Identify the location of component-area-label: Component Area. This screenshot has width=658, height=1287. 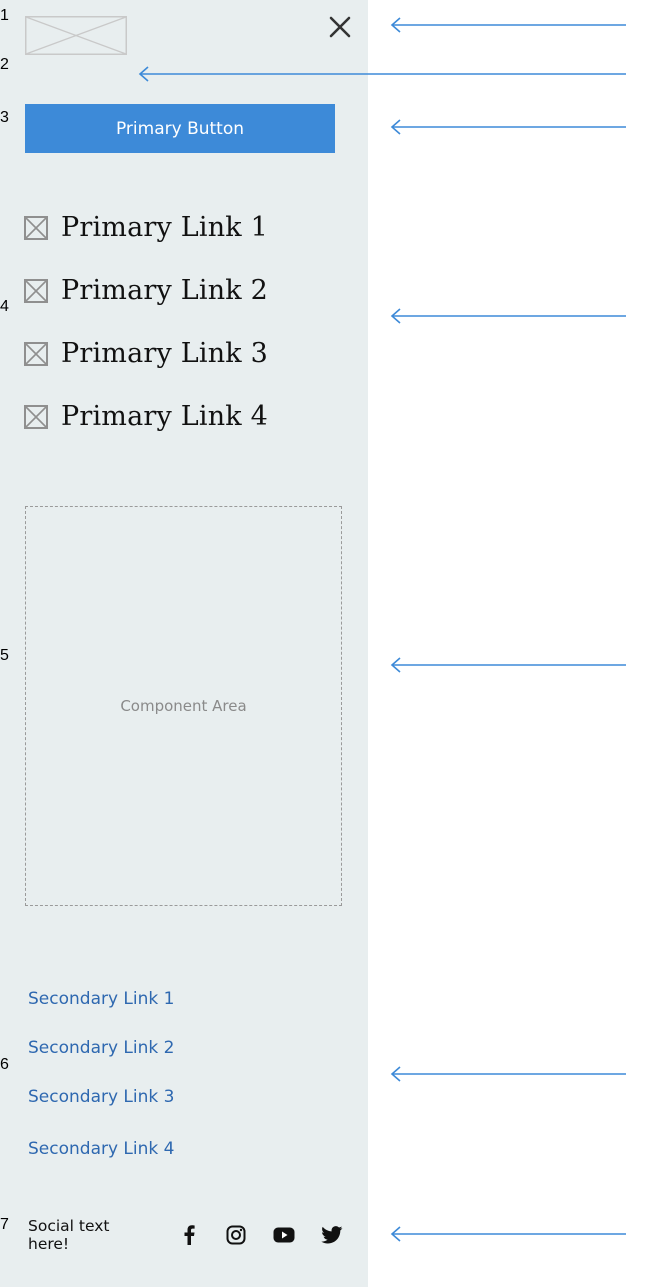
(183, 706).